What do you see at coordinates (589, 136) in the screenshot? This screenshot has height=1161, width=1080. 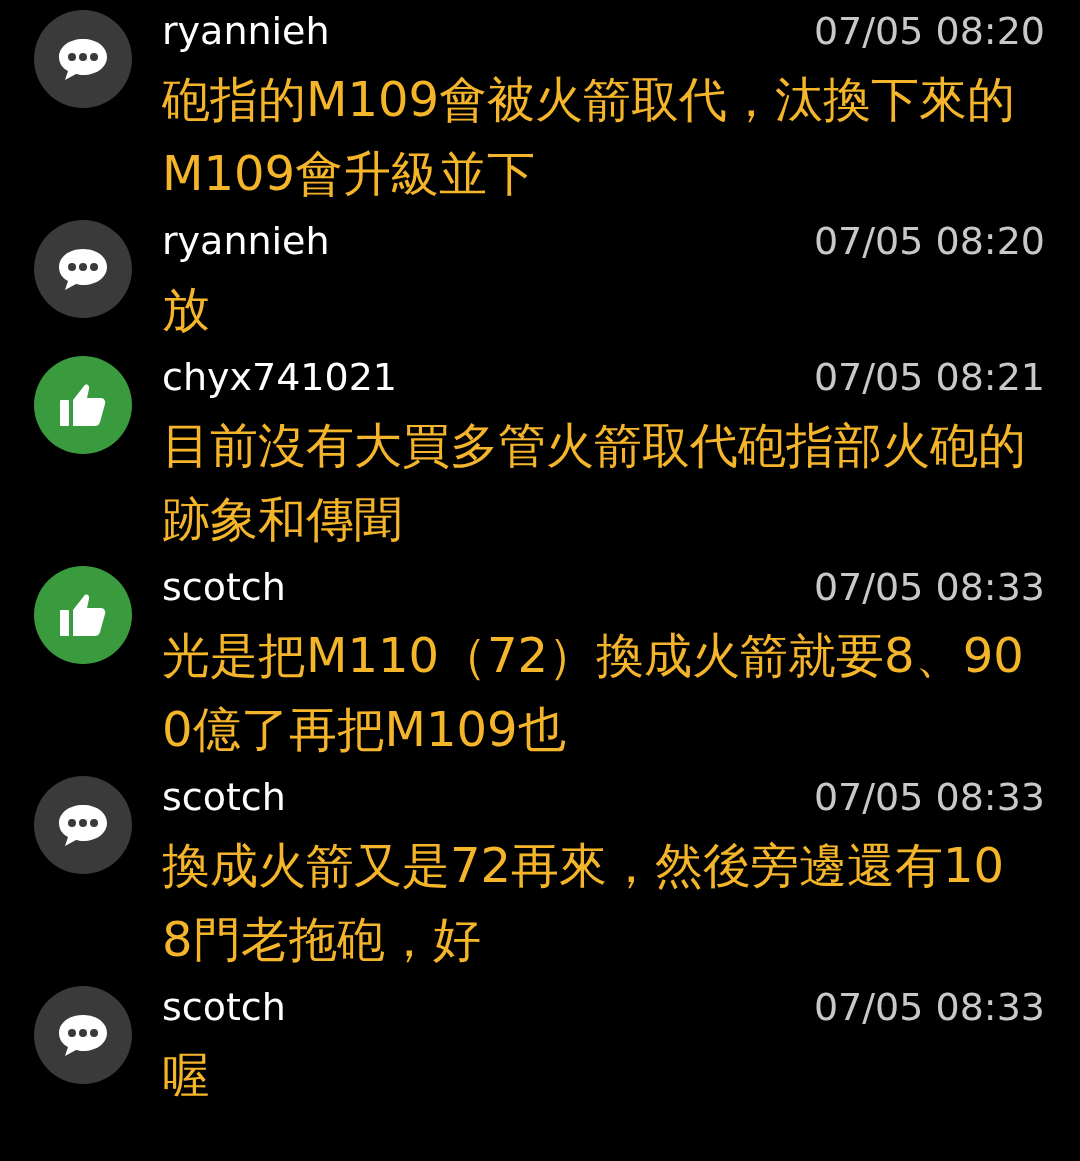 I see `comment-text: 砲指的M109會被火箭取代，汰換下來的M109會升級並下` at bounding box center [589, 136].